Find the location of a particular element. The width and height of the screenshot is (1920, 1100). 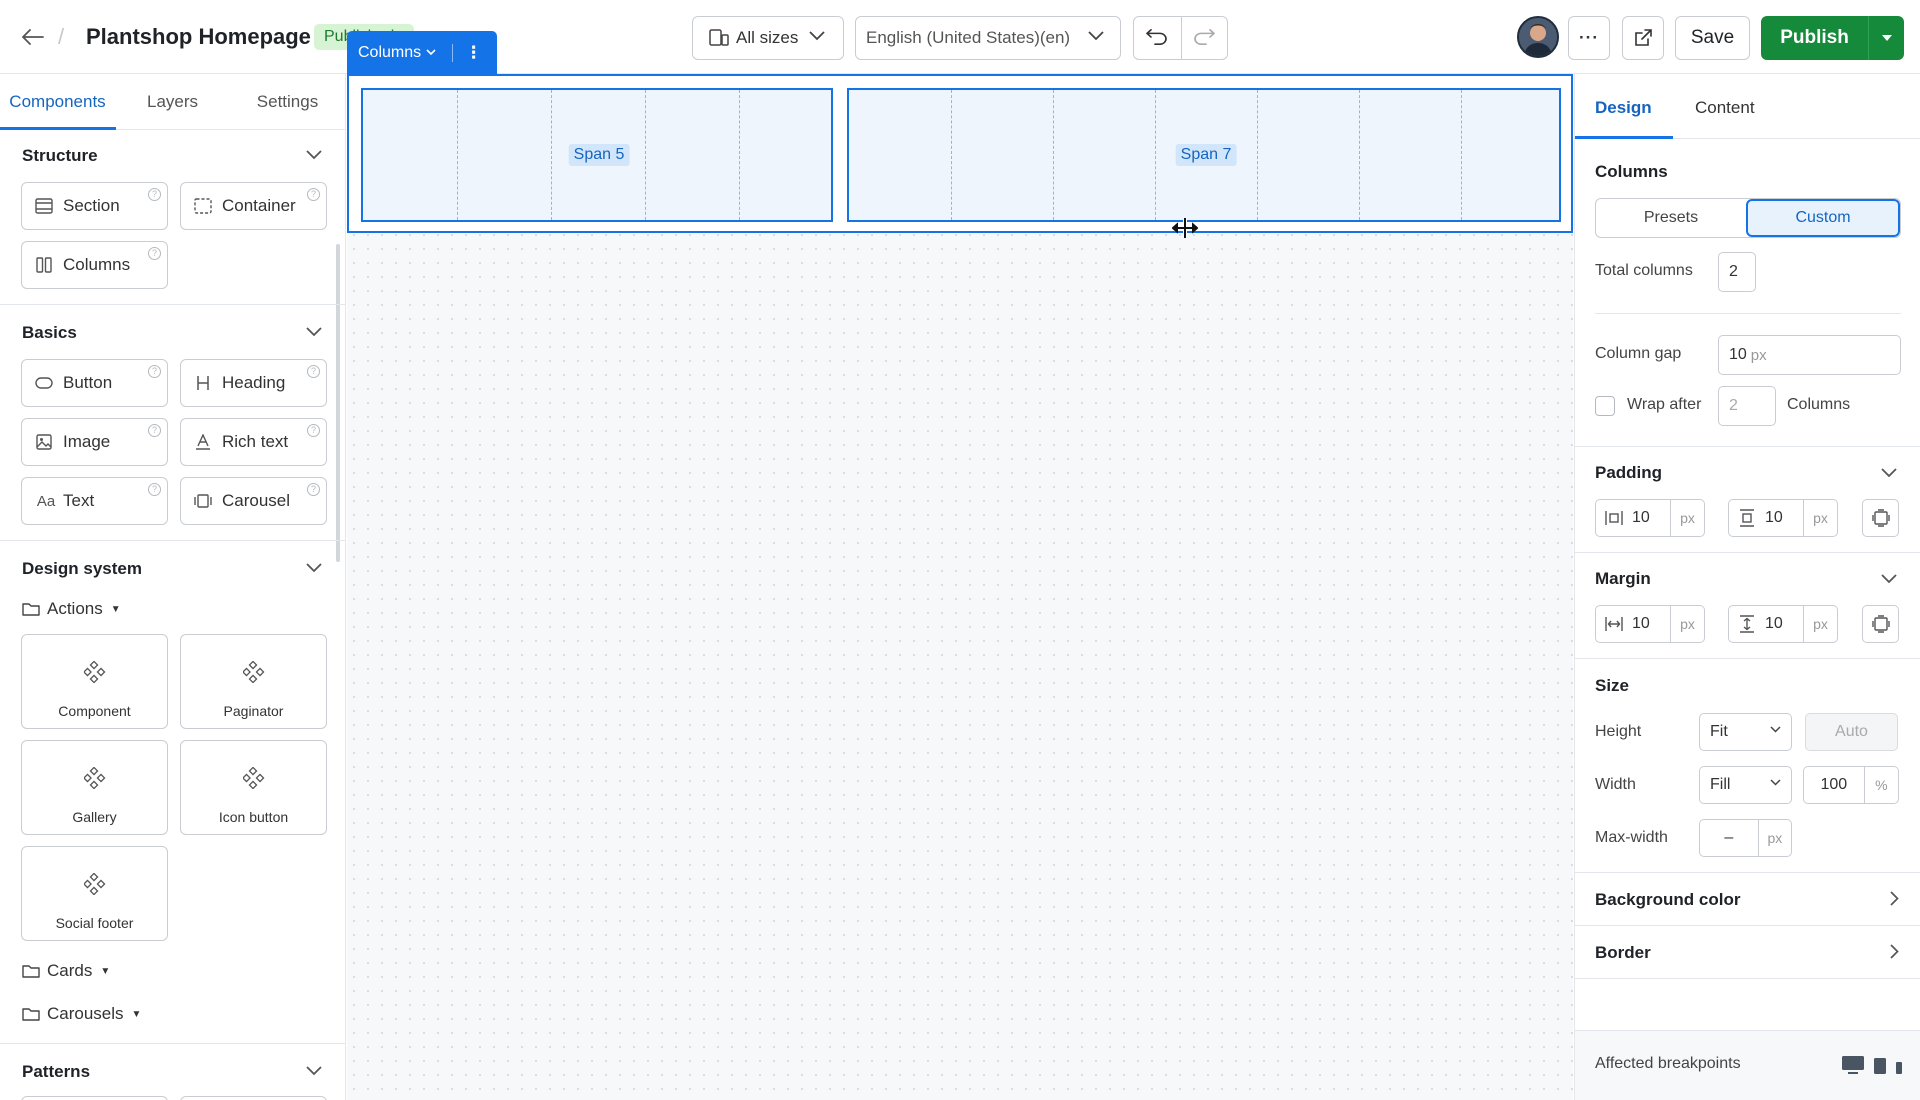

button-icon is located at coordinates (44, 383).